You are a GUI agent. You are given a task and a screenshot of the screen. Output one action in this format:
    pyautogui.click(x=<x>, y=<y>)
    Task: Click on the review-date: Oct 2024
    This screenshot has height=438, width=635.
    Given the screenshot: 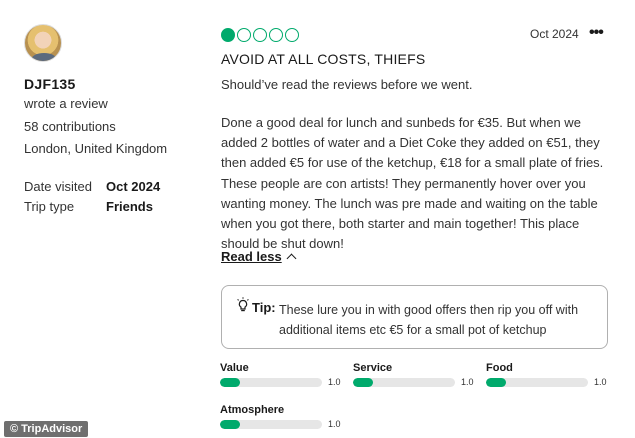 What is the action you would take?
    pyautogui.click(x=554, y=34)
    